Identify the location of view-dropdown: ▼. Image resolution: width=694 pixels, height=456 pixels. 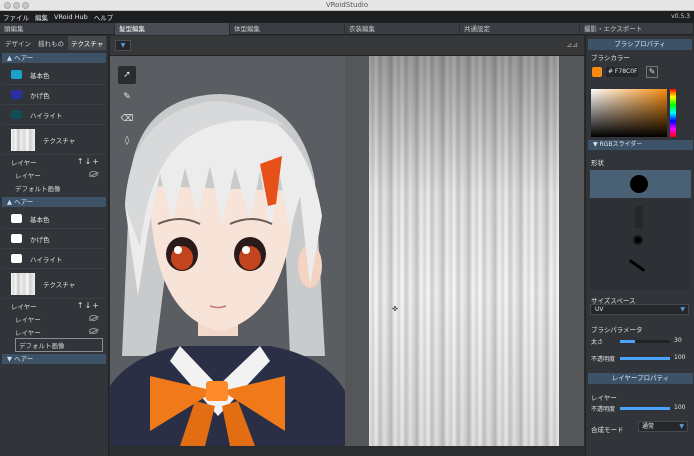
(123, 45).